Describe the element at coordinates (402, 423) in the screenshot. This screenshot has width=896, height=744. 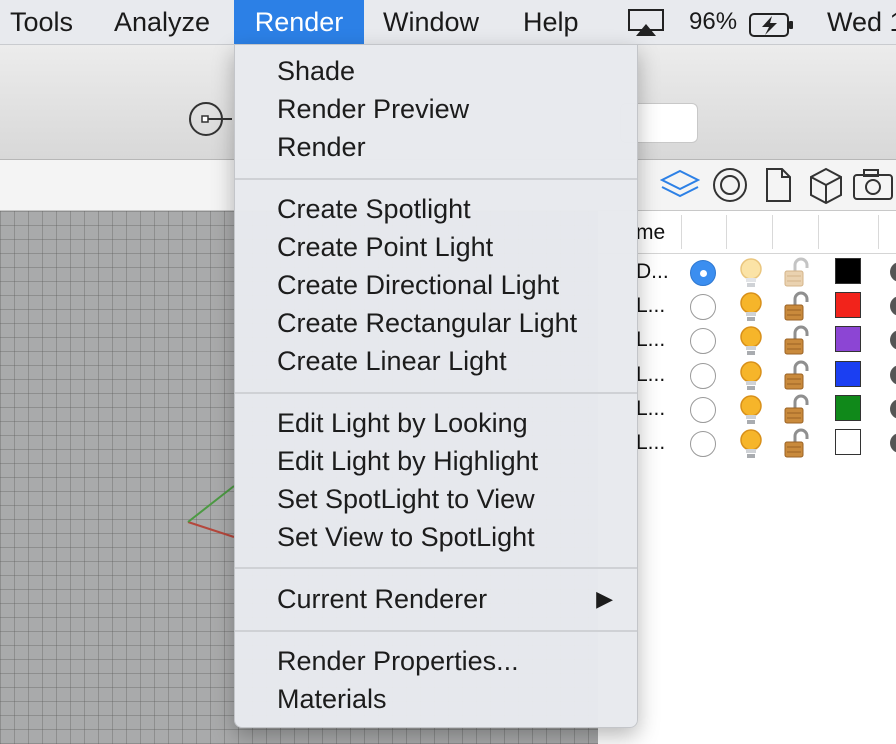
I see `menu-item-edit-light-by-looking: Edit Light by Looking` at that location.